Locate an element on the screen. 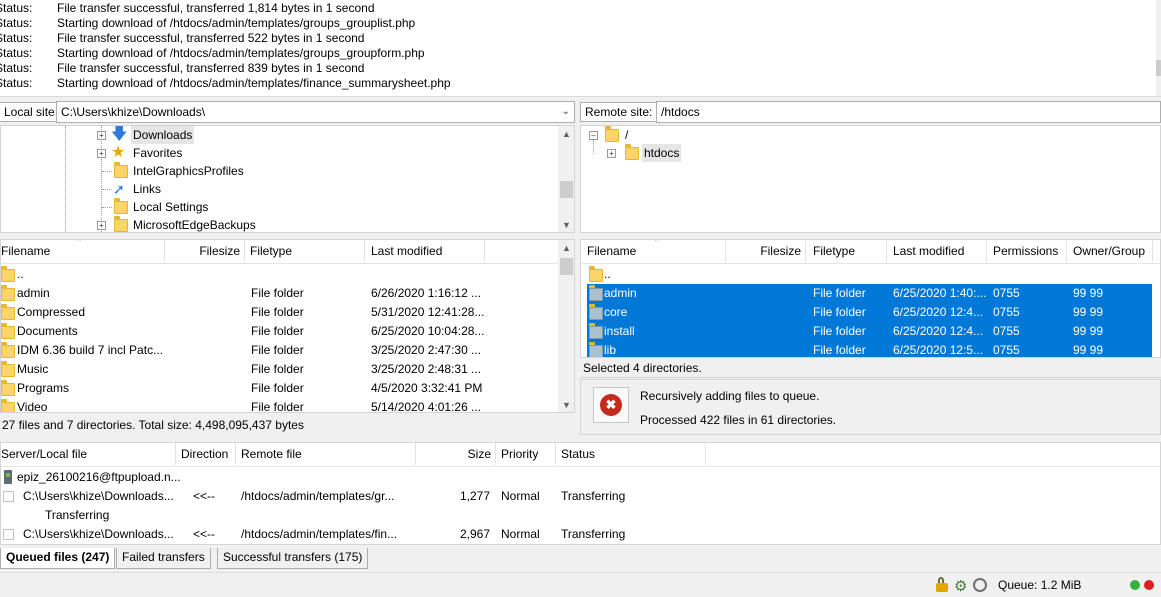 The height and width of the screenshot is (597, 1161). remote-path-combobox: /htdocs is located at coordinates (908, 112).